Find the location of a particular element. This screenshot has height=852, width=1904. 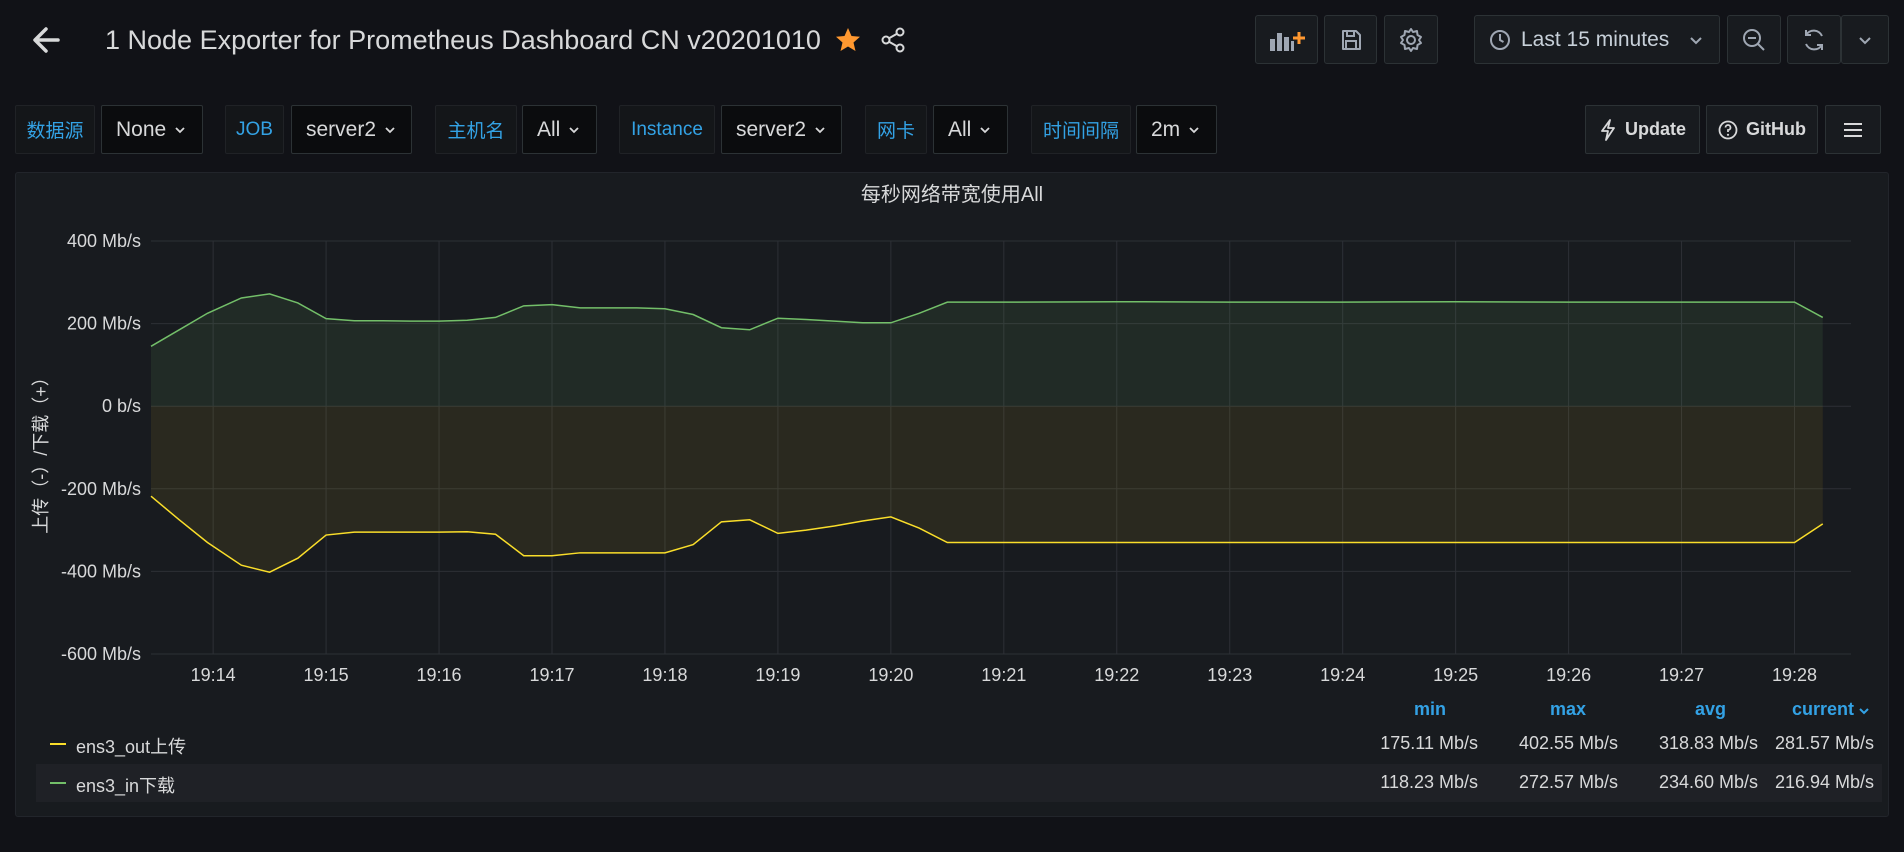

variable-value: None is located at coordinates (141, 129).